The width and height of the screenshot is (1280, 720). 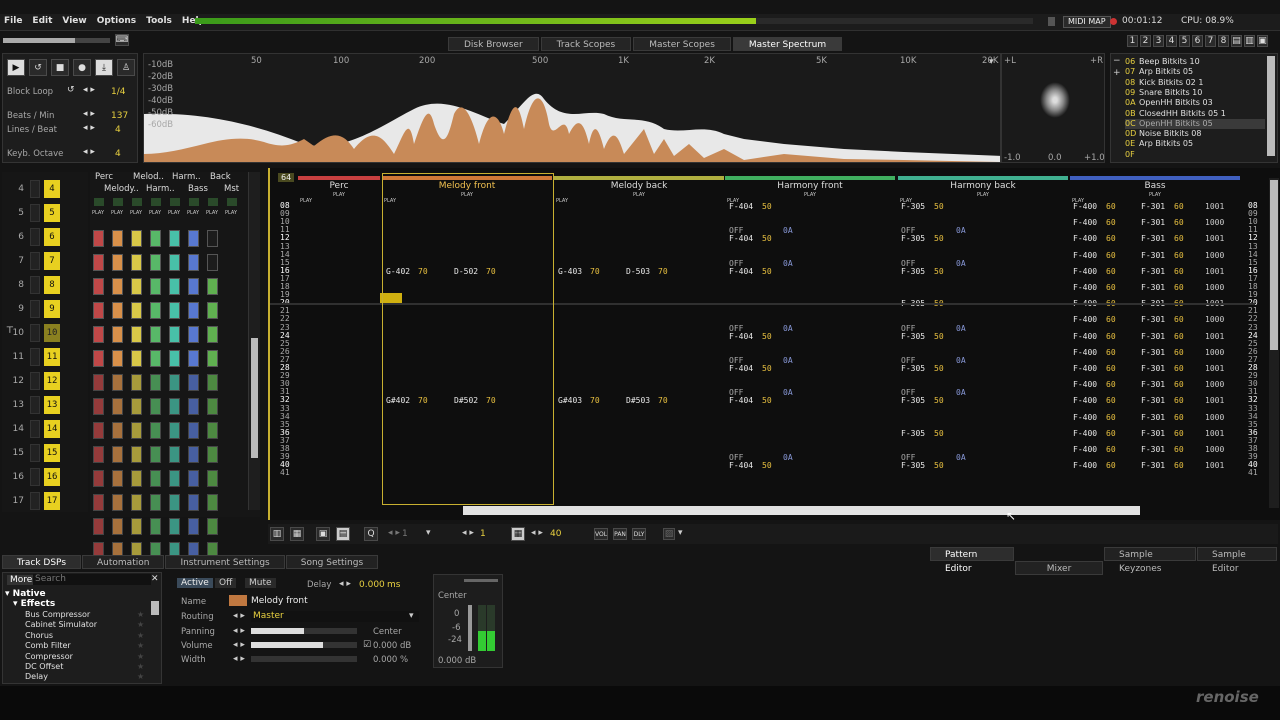 What do you see at coordinates (518, 534) in the screenshot?
I see `lines-icon: ▦` at bounding box center [518, 534].